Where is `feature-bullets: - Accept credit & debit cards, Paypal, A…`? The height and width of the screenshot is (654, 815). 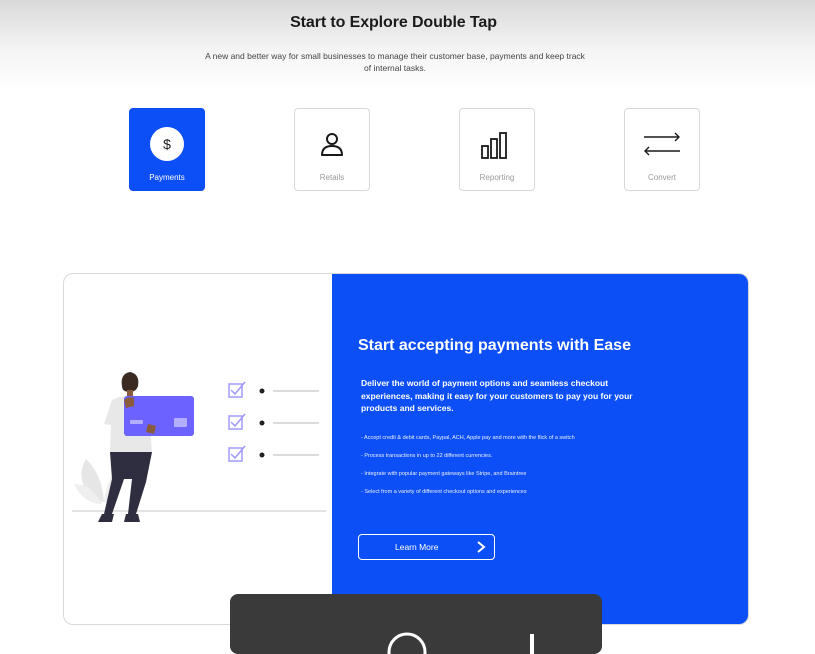
feature-bullets: - Accept credit & debit cards, Paypal, A… is located at coordinates (476, 470).